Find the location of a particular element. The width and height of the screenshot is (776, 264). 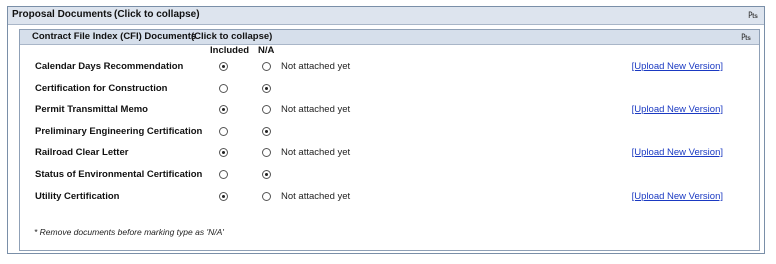

document-label: Calendar Days Recommendation is located at coordinates (109, 66).